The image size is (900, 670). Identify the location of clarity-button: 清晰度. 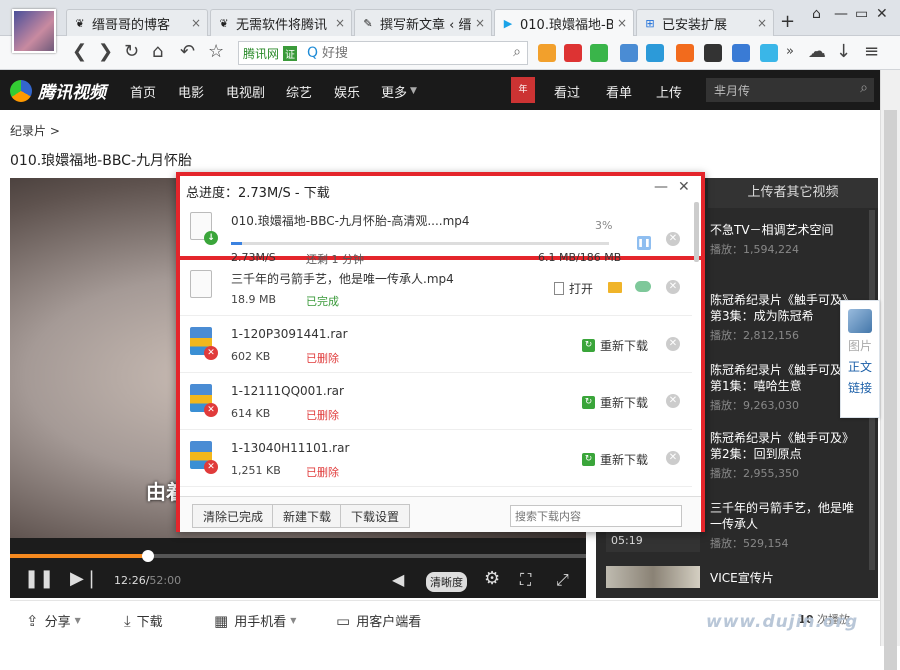
(446, 582).